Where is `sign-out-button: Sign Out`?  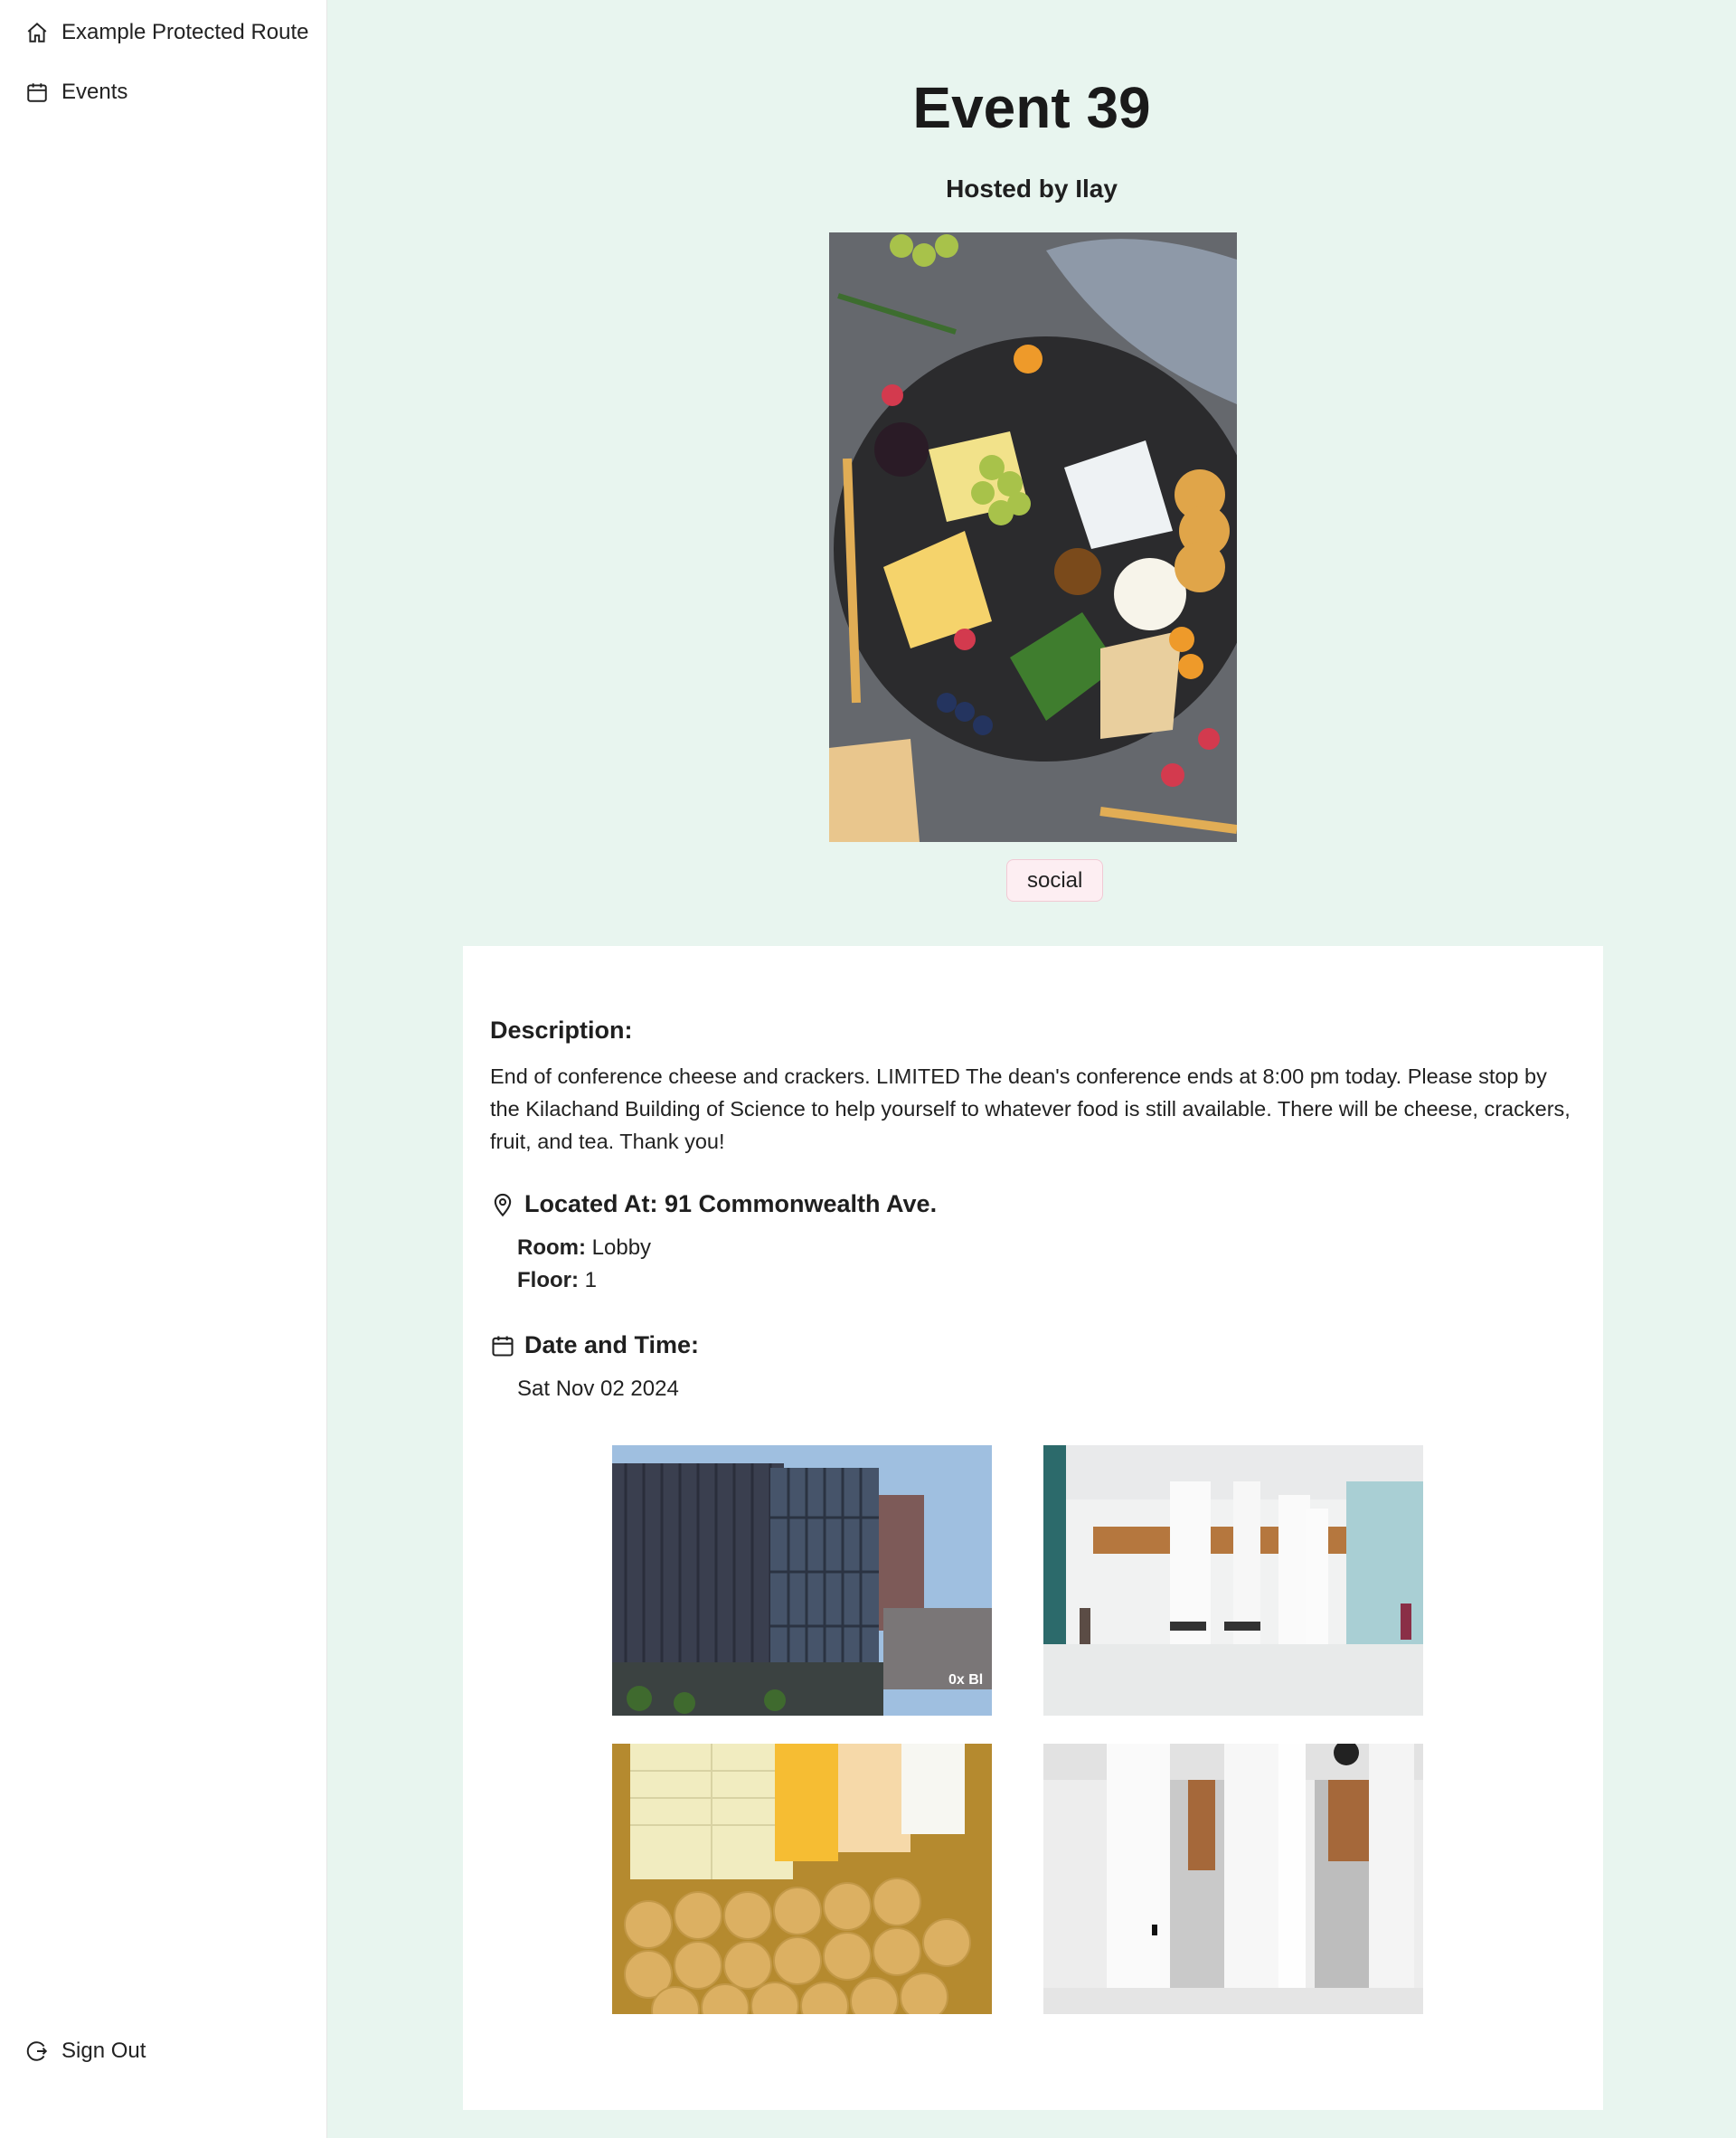
sign-out-button: Sign Out is located at coordinates (86, 2051).